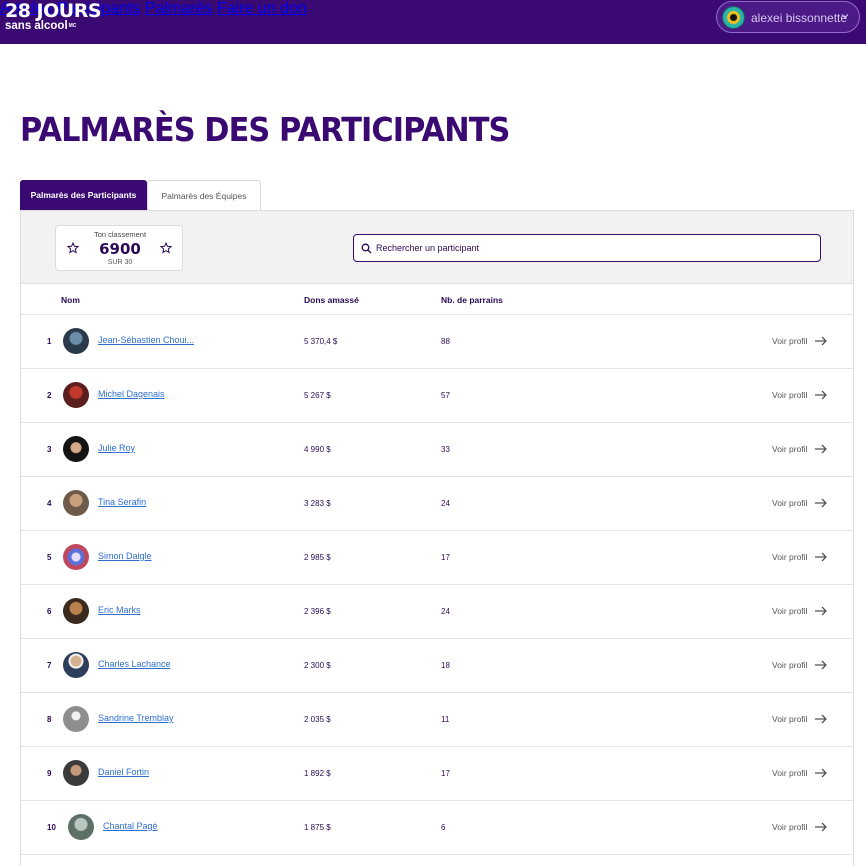  What do you see at coordinates (443, 827) in the screenshot?
I see `sponsors-count: 6` at bounding box center [443, 827].